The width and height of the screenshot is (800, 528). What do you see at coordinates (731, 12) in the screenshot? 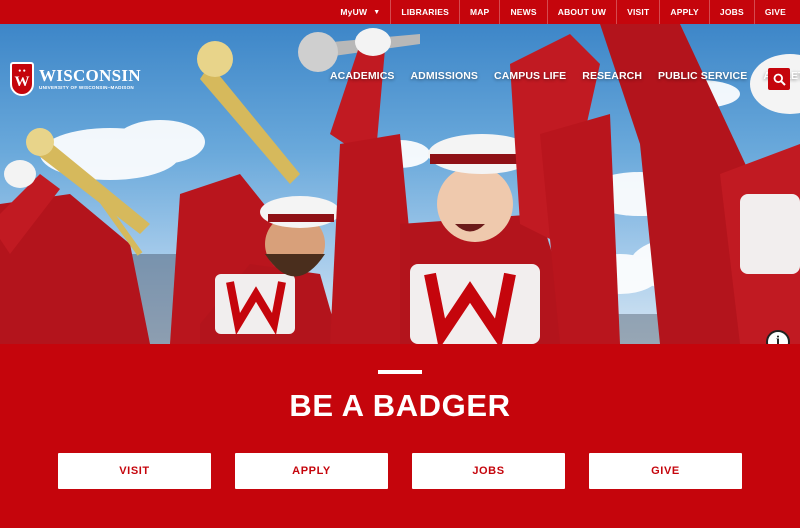
I see `utility-link-jobs: JOBS` at bounding box center [731, 12].